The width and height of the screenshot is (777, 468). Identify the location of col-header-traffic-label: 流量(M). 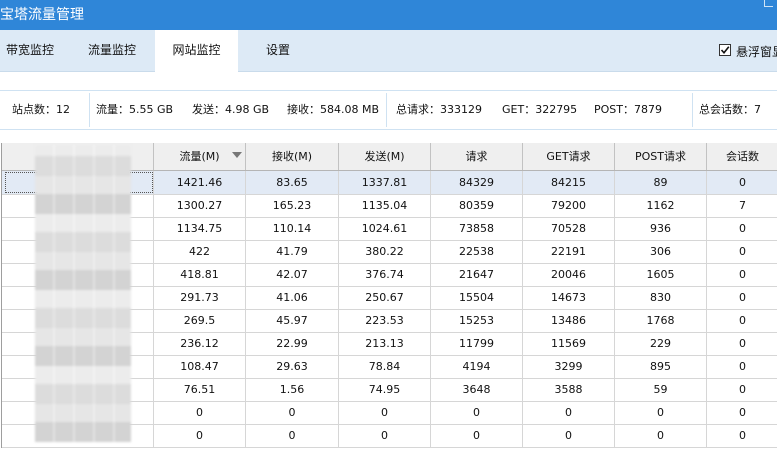
(199, 156).